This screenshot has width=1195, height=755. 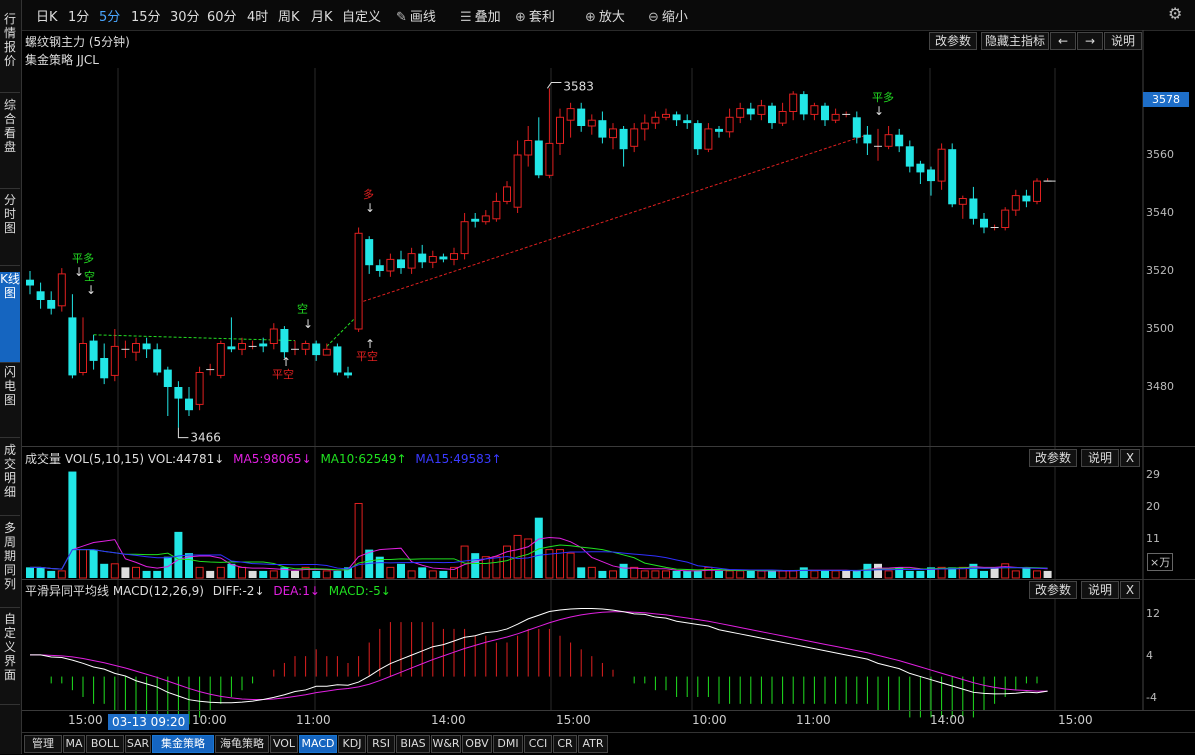 I want to click on indicator-tab-7: MACD, so click(x=318, y=744).